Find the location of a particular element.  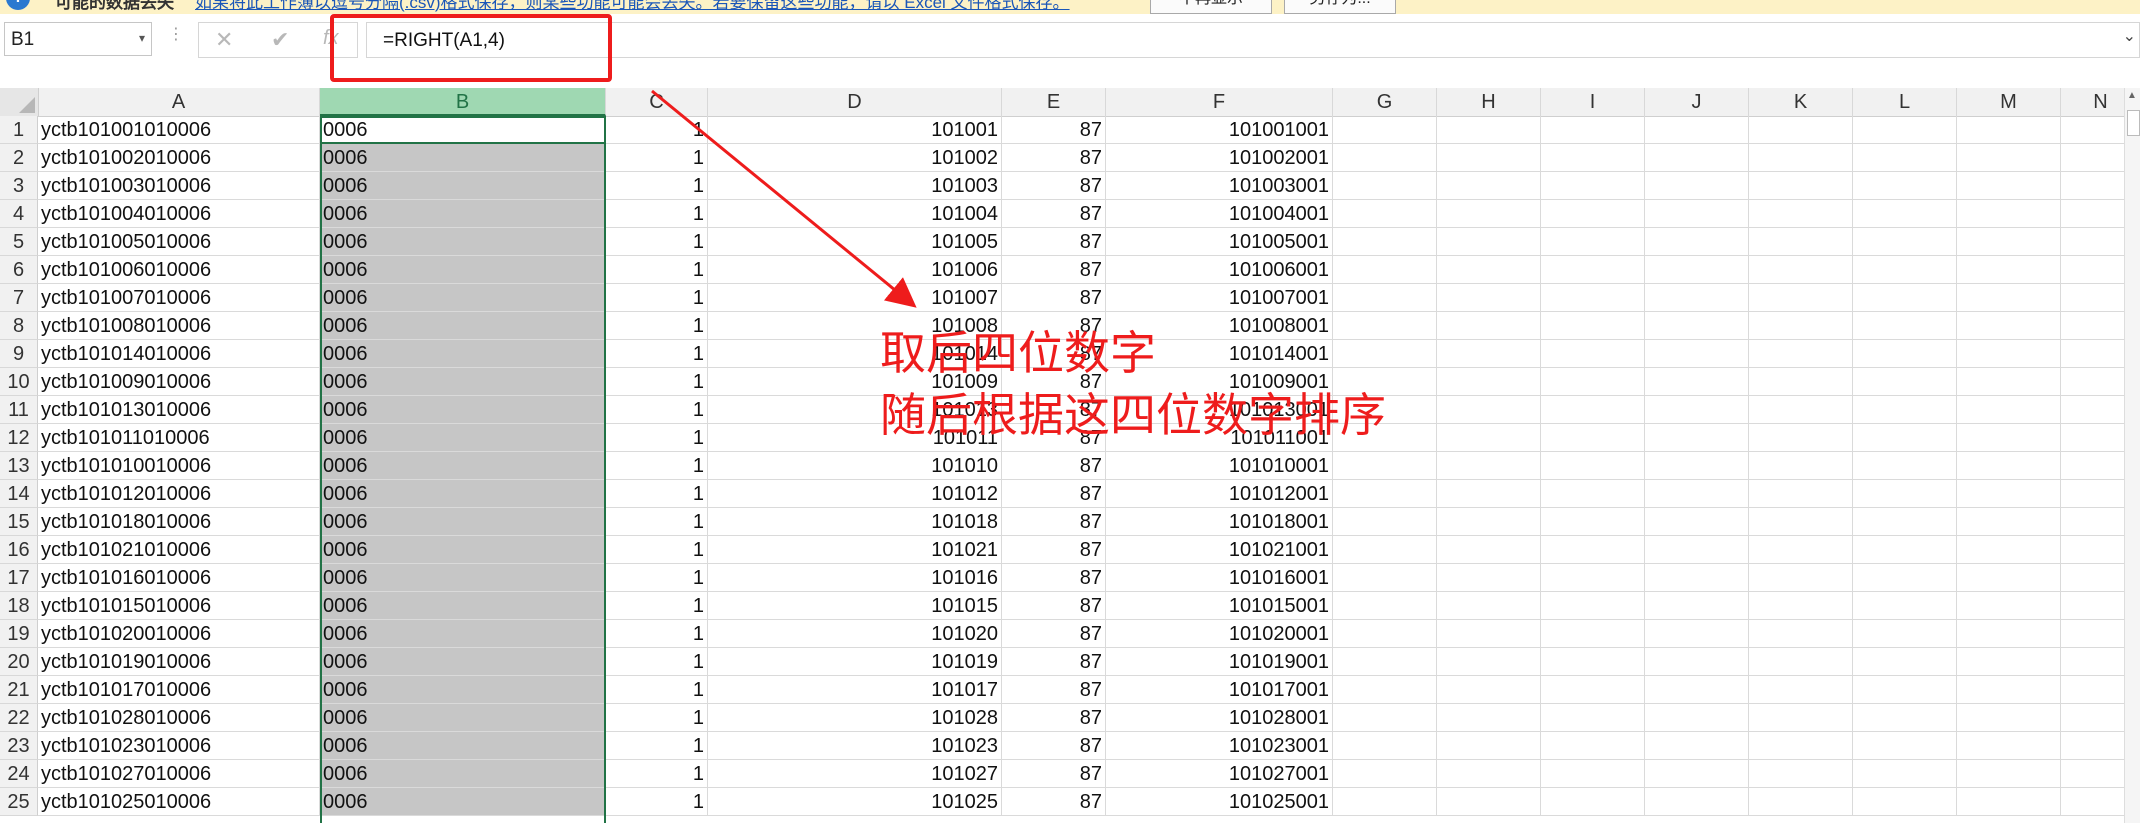

cell-i6 is located at coordinates (1593, 270).